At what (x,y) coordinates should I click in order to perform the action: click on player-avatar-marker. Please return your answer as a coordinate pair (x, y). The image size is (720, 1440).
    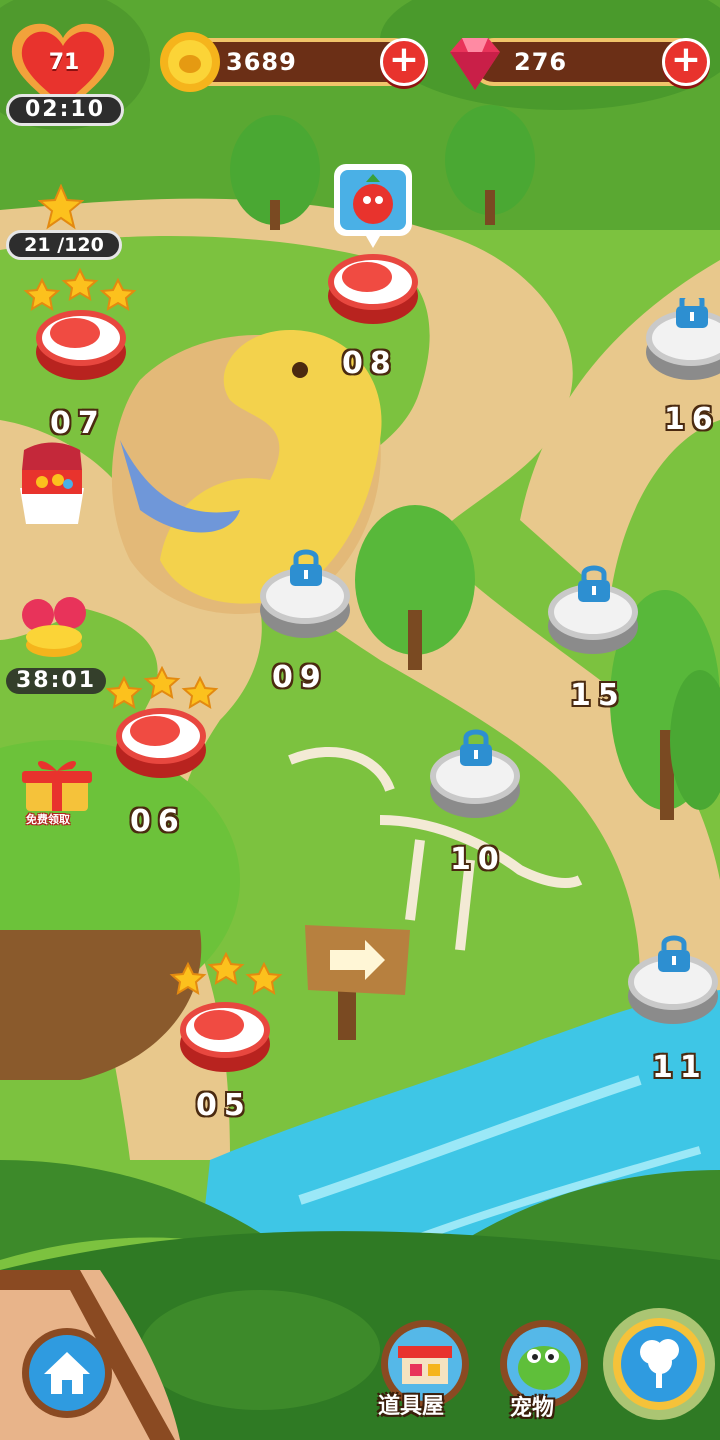
    Looking at the image, I should click on (373, 206).